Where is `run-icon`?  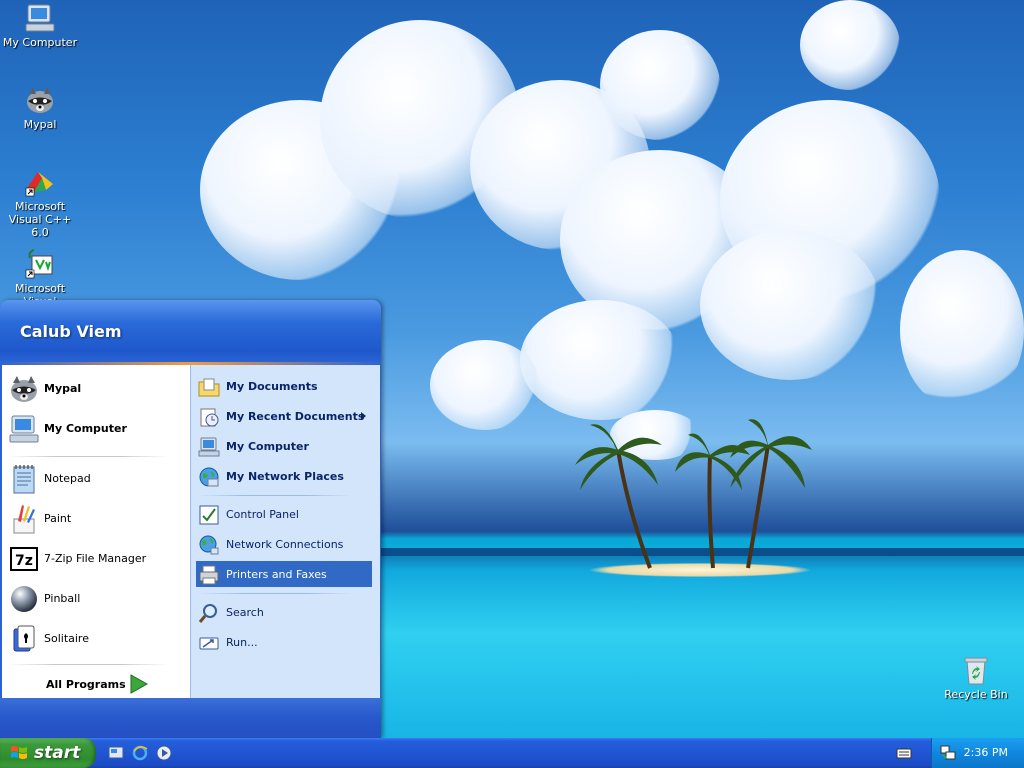 run-icon is located at coordinates (209, 643).